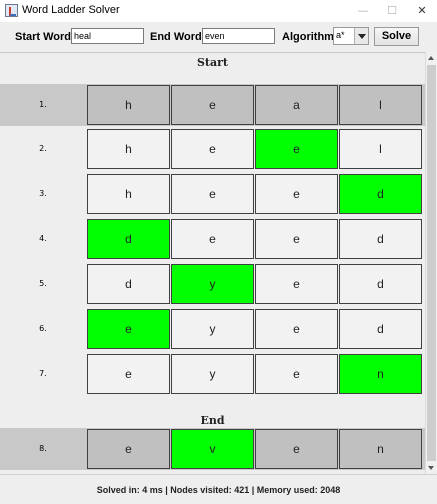 The height and width of the screenshot is (504, 437). I want to click on ladder-row: 2. h e e l, so click(212, 149).